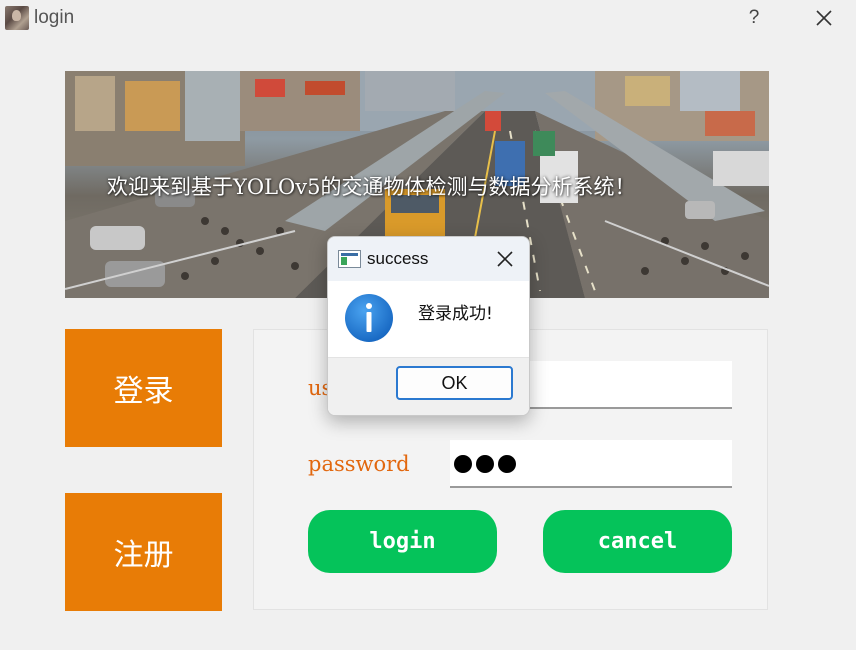  I want to click on banner-welcome-text: 欢迎来到基于YOLOv5的交通物体检测与数据分析系统！, so click(371, 187).